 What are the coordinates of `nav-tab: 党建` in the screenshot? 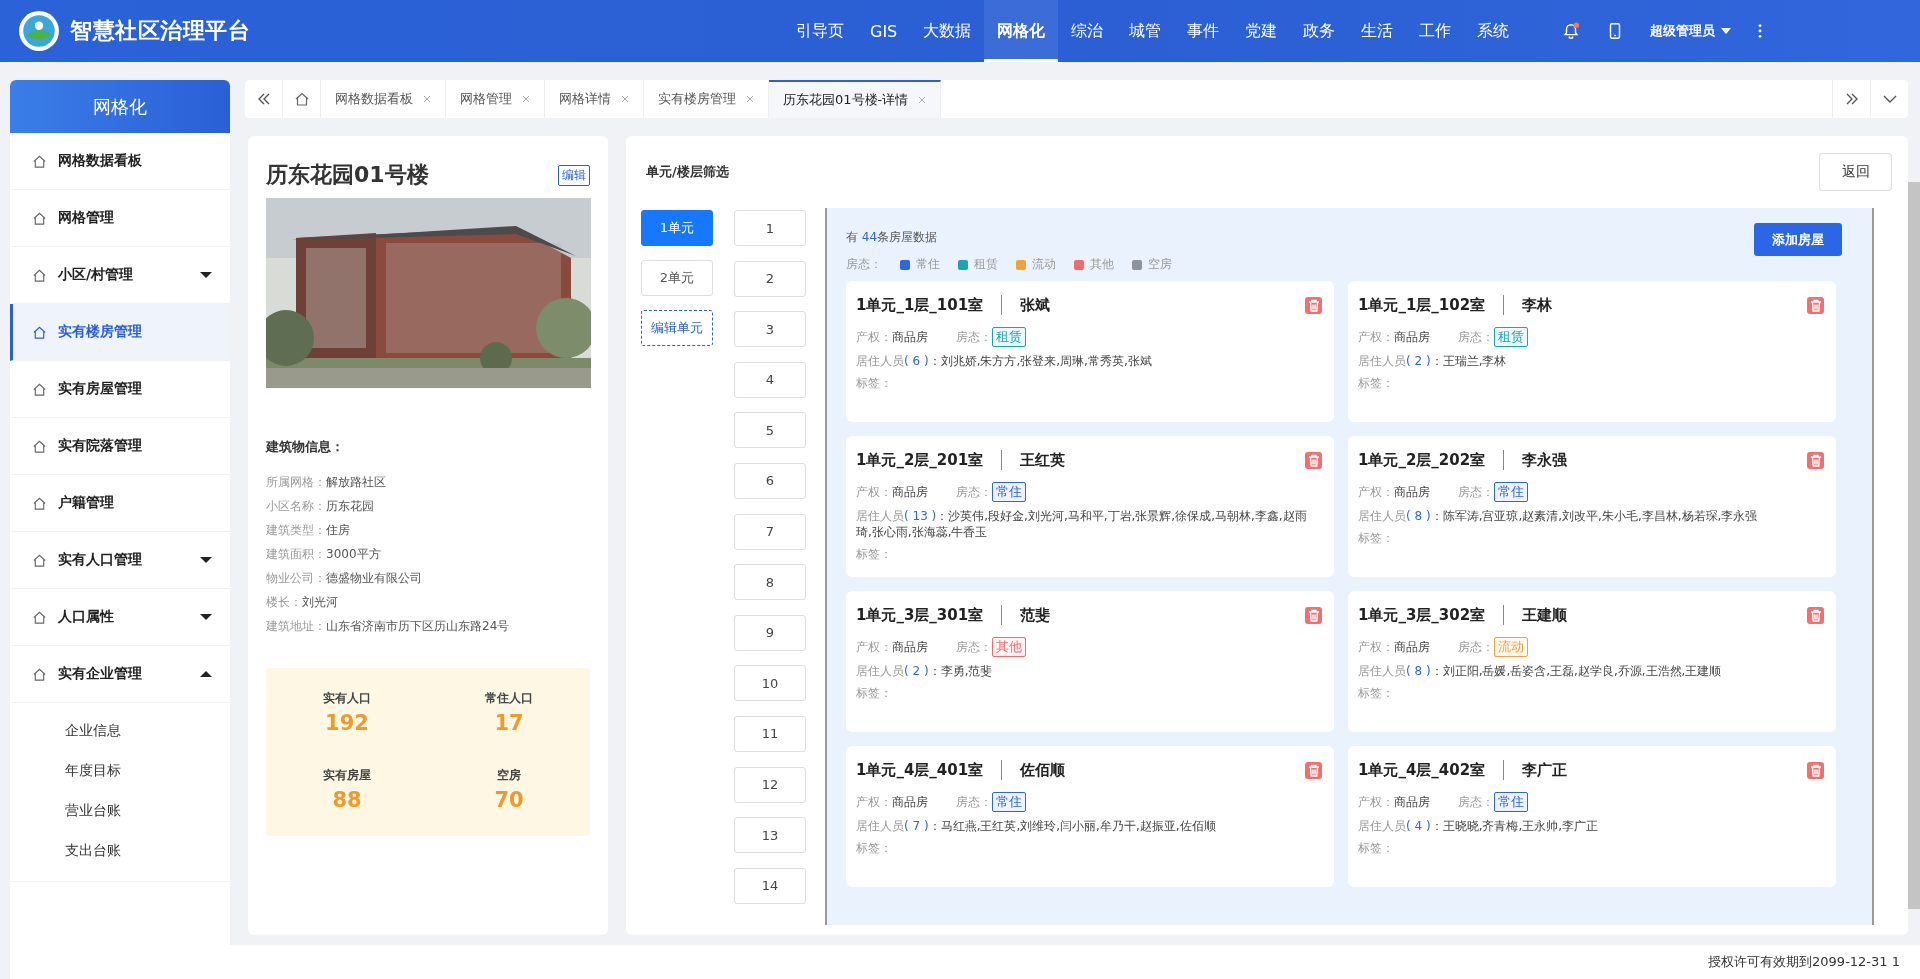 It's located at (1261, 31).